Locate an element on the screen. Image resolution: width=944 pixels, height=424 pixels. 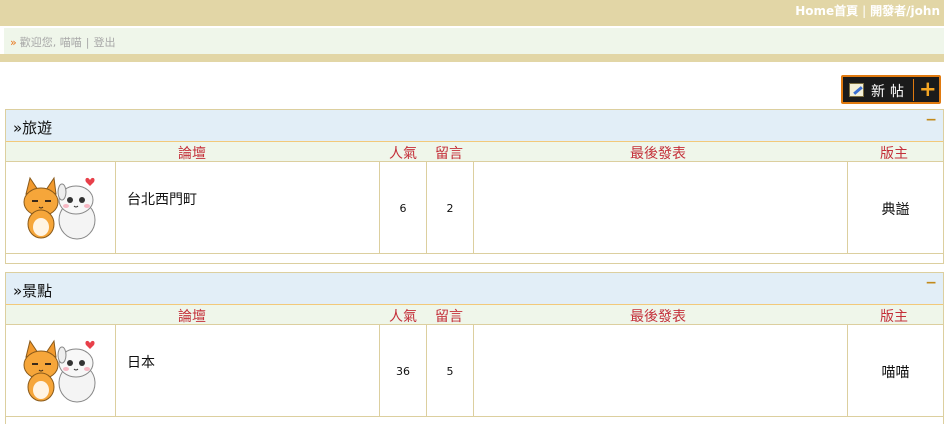
category-title: »旅遊 is located at coordinates (32, 127).